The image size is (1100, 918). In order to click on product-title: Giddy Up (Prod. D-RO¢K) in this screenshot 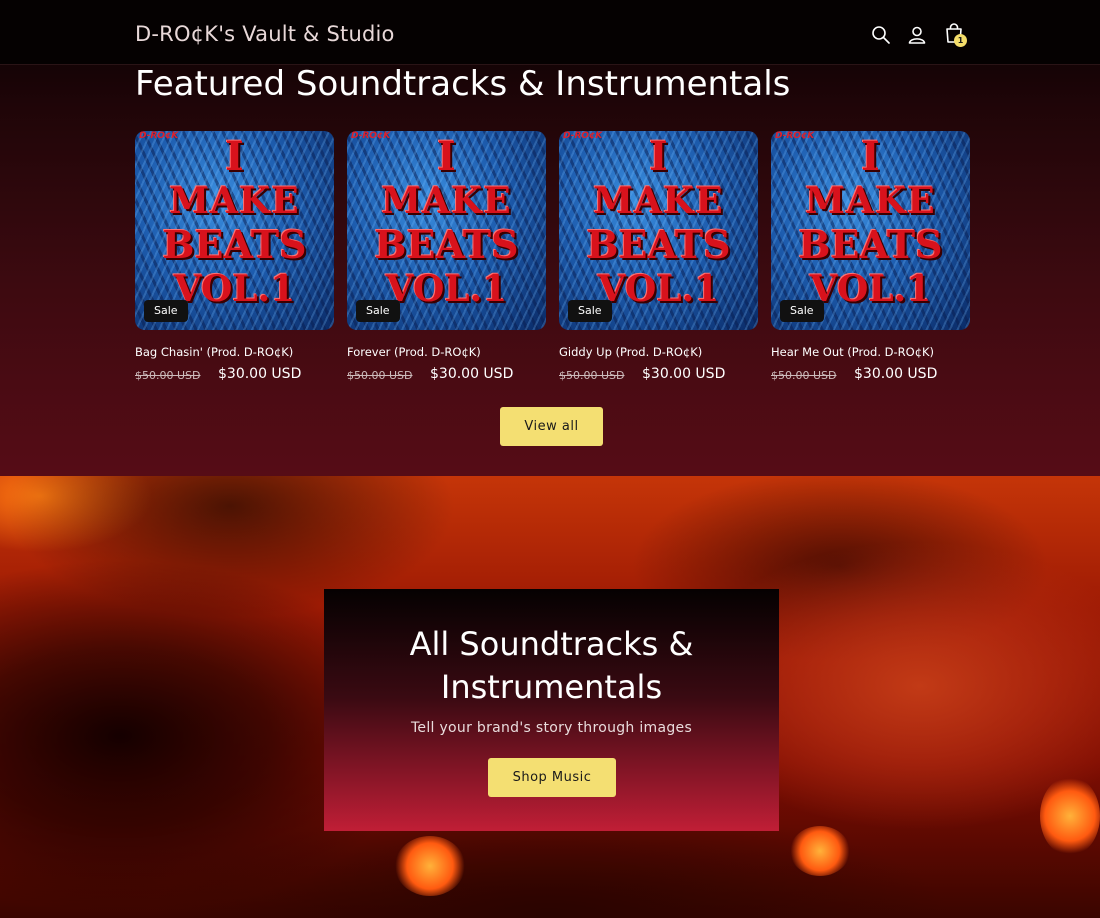, I will do `click(630, 352)`.